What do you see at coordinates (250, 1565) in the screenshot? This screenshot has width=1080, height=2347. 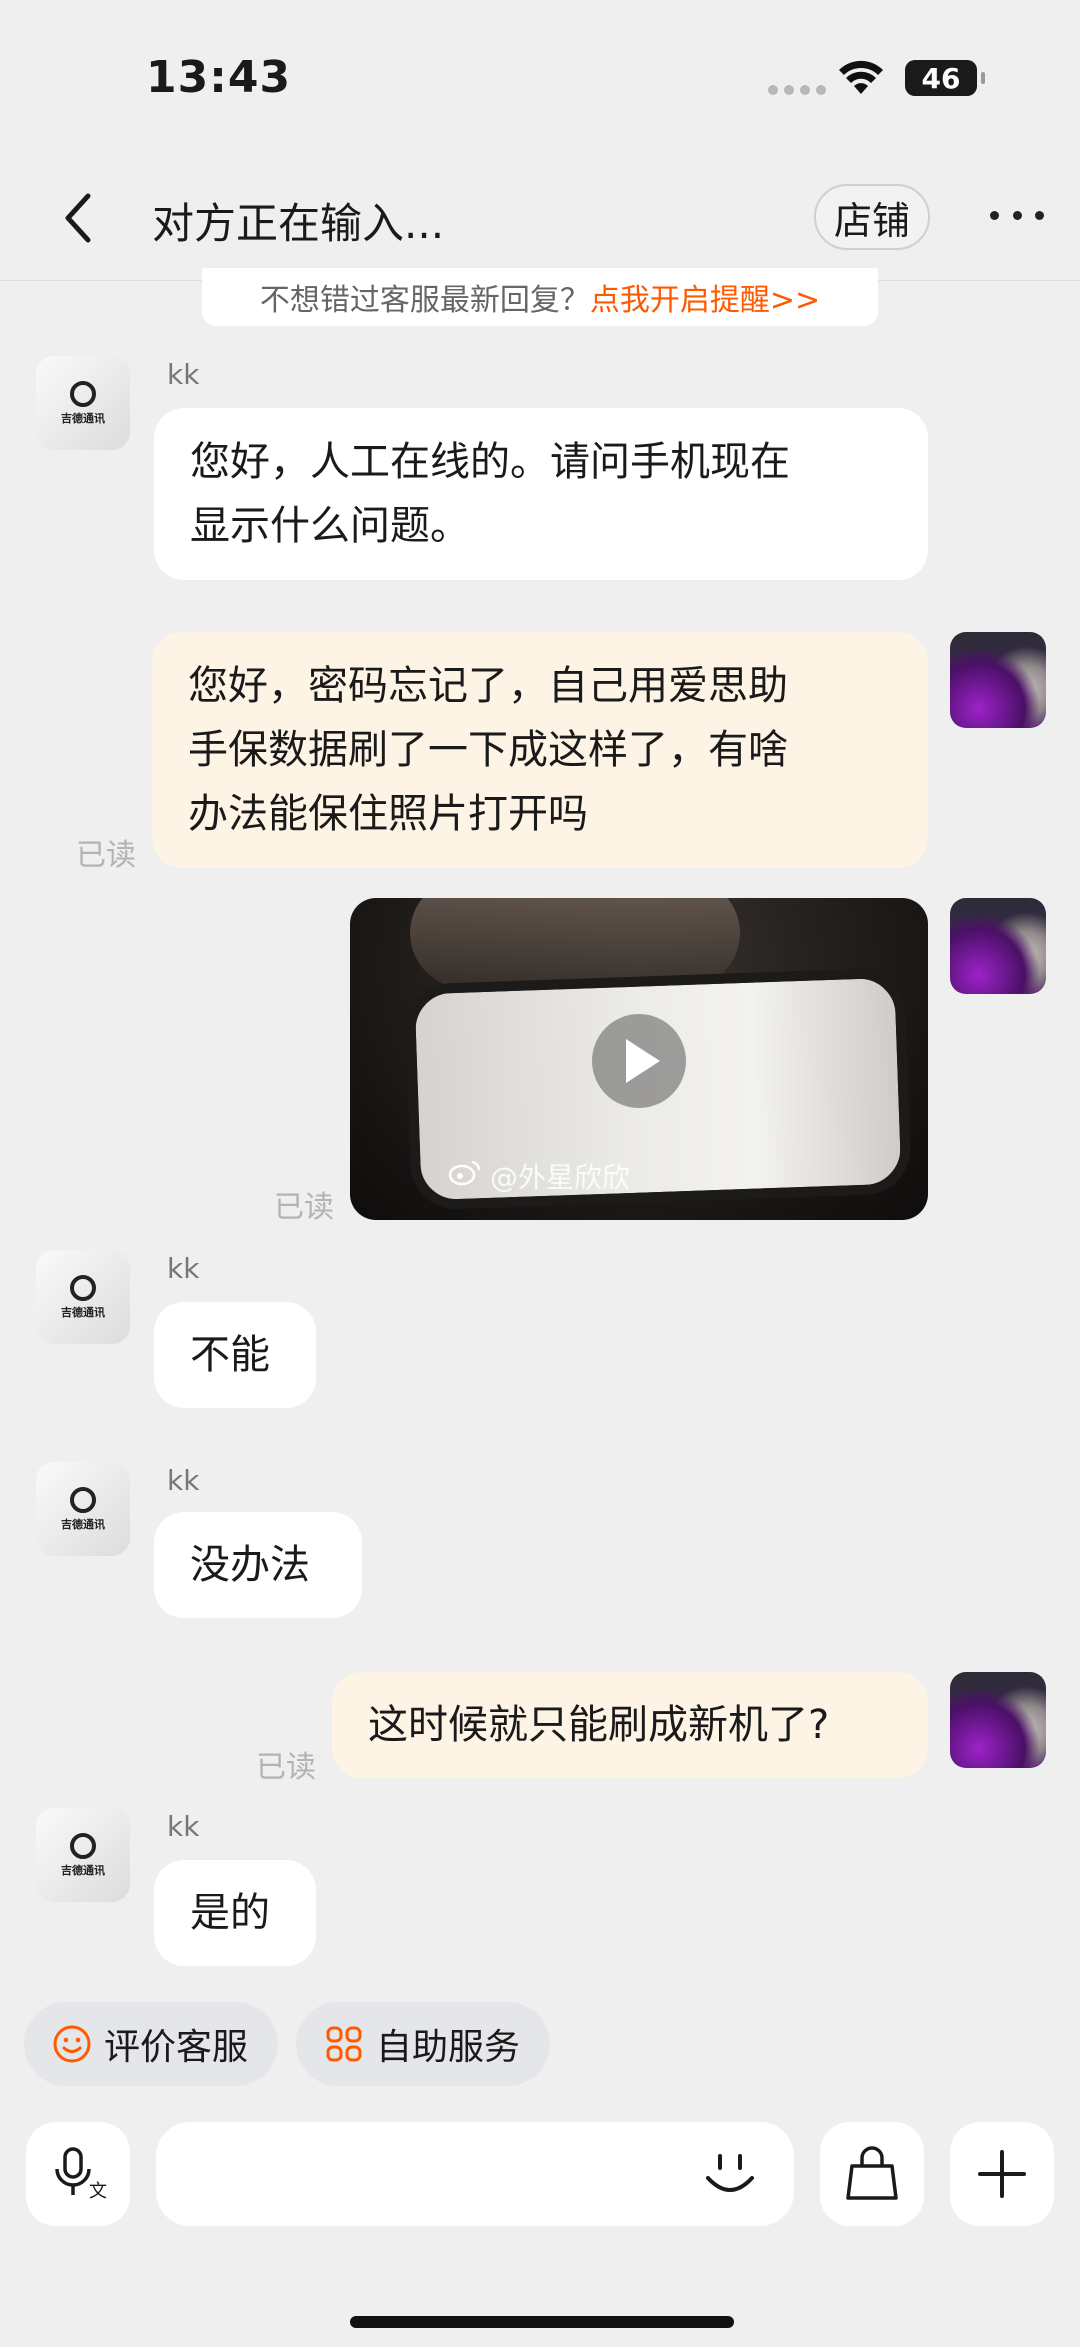 I see `message-text: 没办法` at bounding box center [250, 1565].